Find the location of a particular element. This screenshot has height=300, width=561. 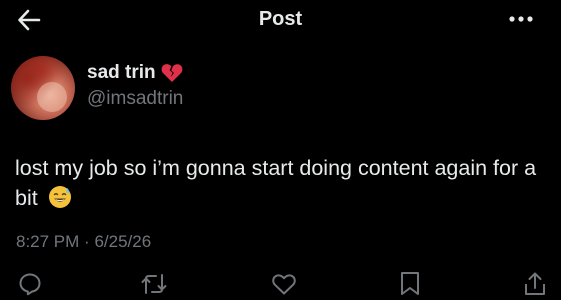

avatar is located at coordinates (43, 88).